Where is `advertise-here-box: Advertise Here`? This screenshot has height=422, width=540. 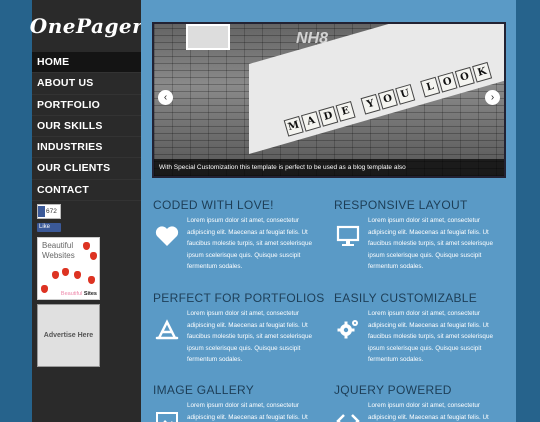
advertise-here-box: Advertise Here is located at coordinates (68, 335).